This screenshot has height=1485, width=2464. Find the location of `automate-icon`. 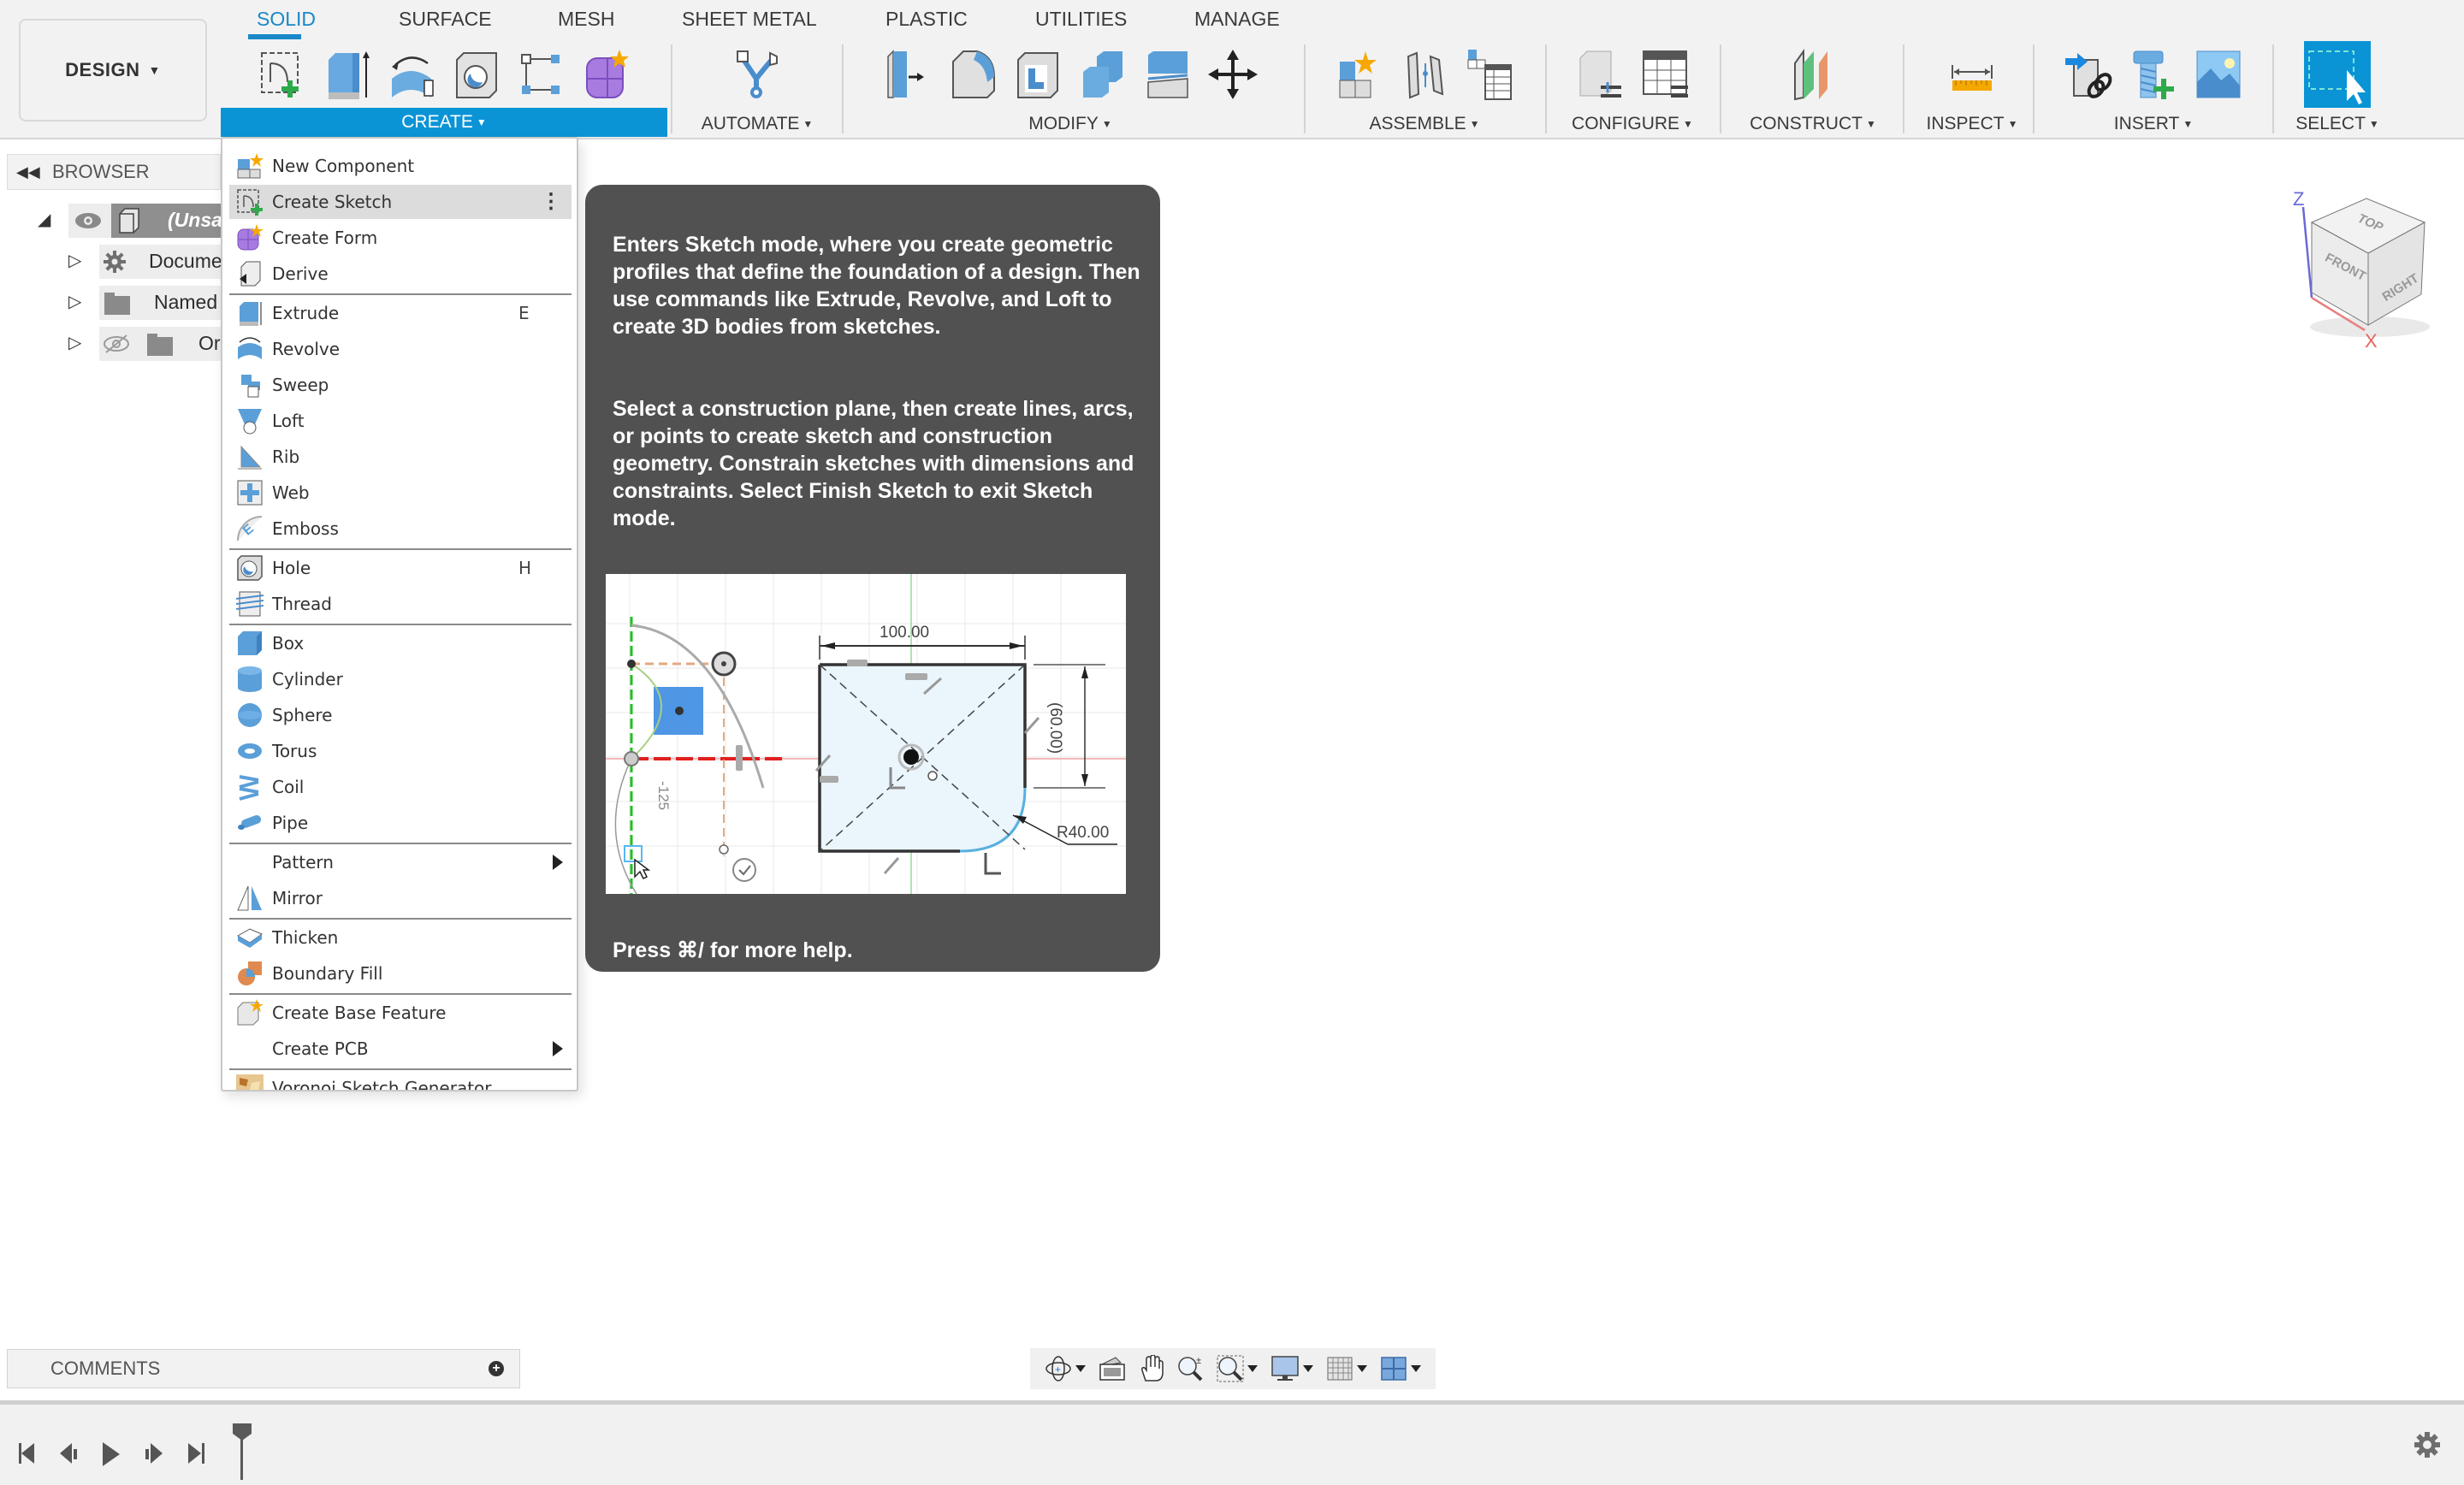

automate-icon is located at coordinates (757, 74).